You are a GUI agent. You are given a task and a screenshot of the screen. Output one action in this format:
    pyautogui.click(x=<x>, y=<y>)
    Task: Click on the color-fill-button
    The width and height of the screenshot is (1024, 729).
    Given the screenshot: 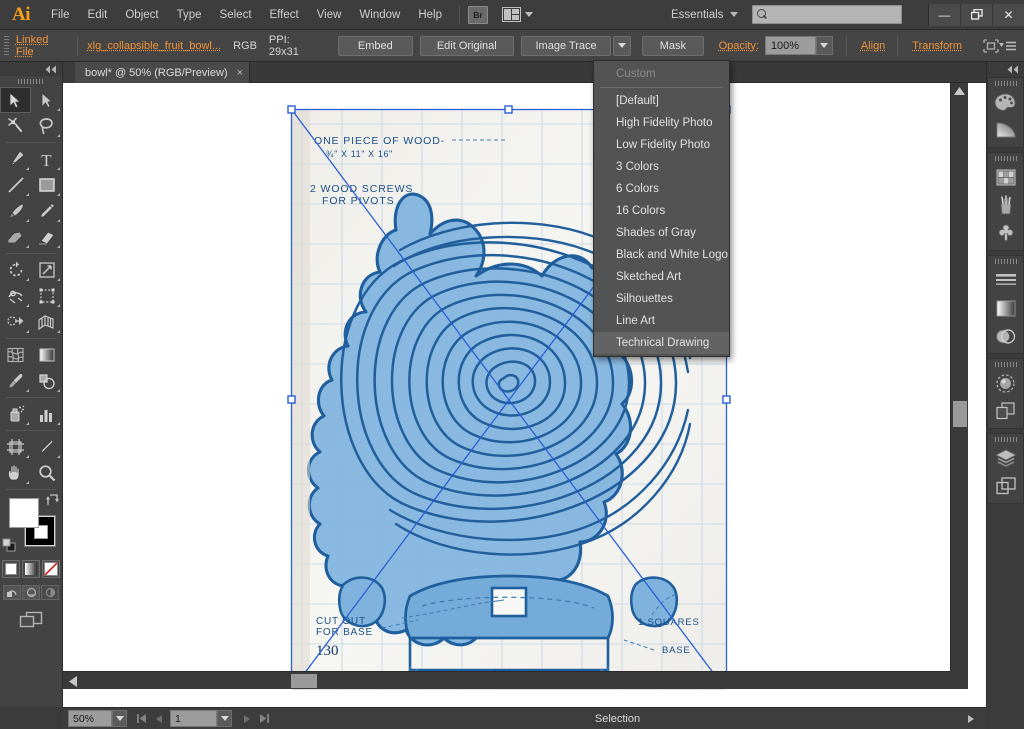 What is the action you would take?
    pyautogui.click(x=11, y=569)
    